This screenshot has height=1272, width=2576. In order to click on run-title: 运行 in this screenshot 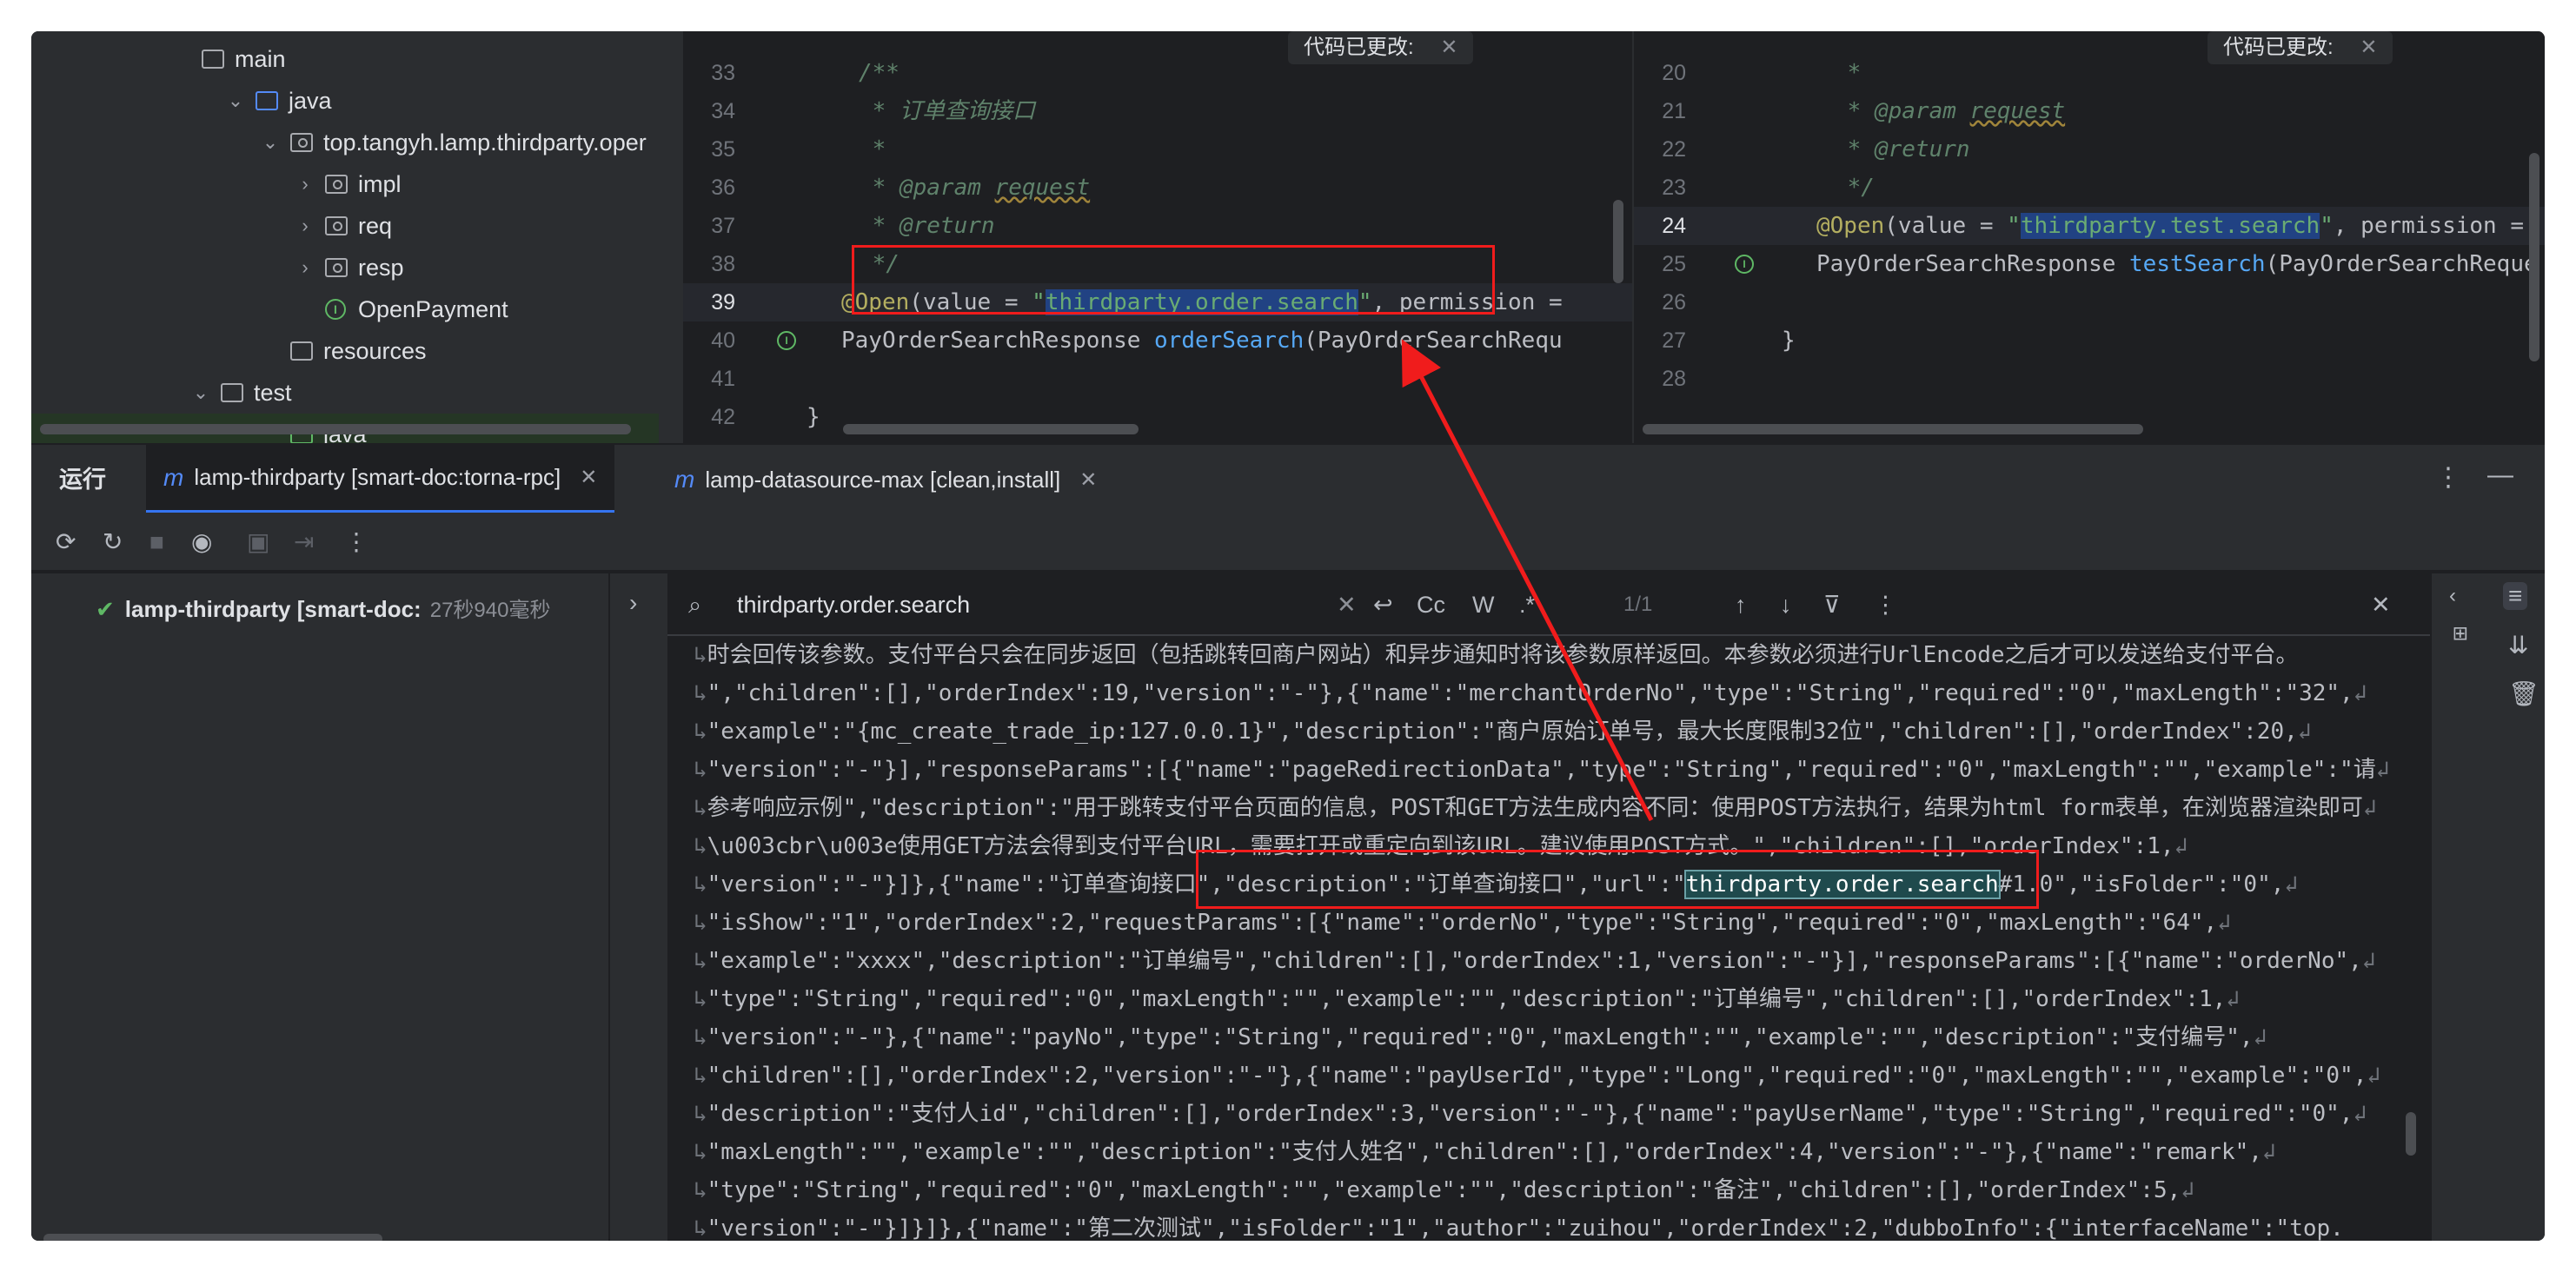, I will do `click(82, 480)`.